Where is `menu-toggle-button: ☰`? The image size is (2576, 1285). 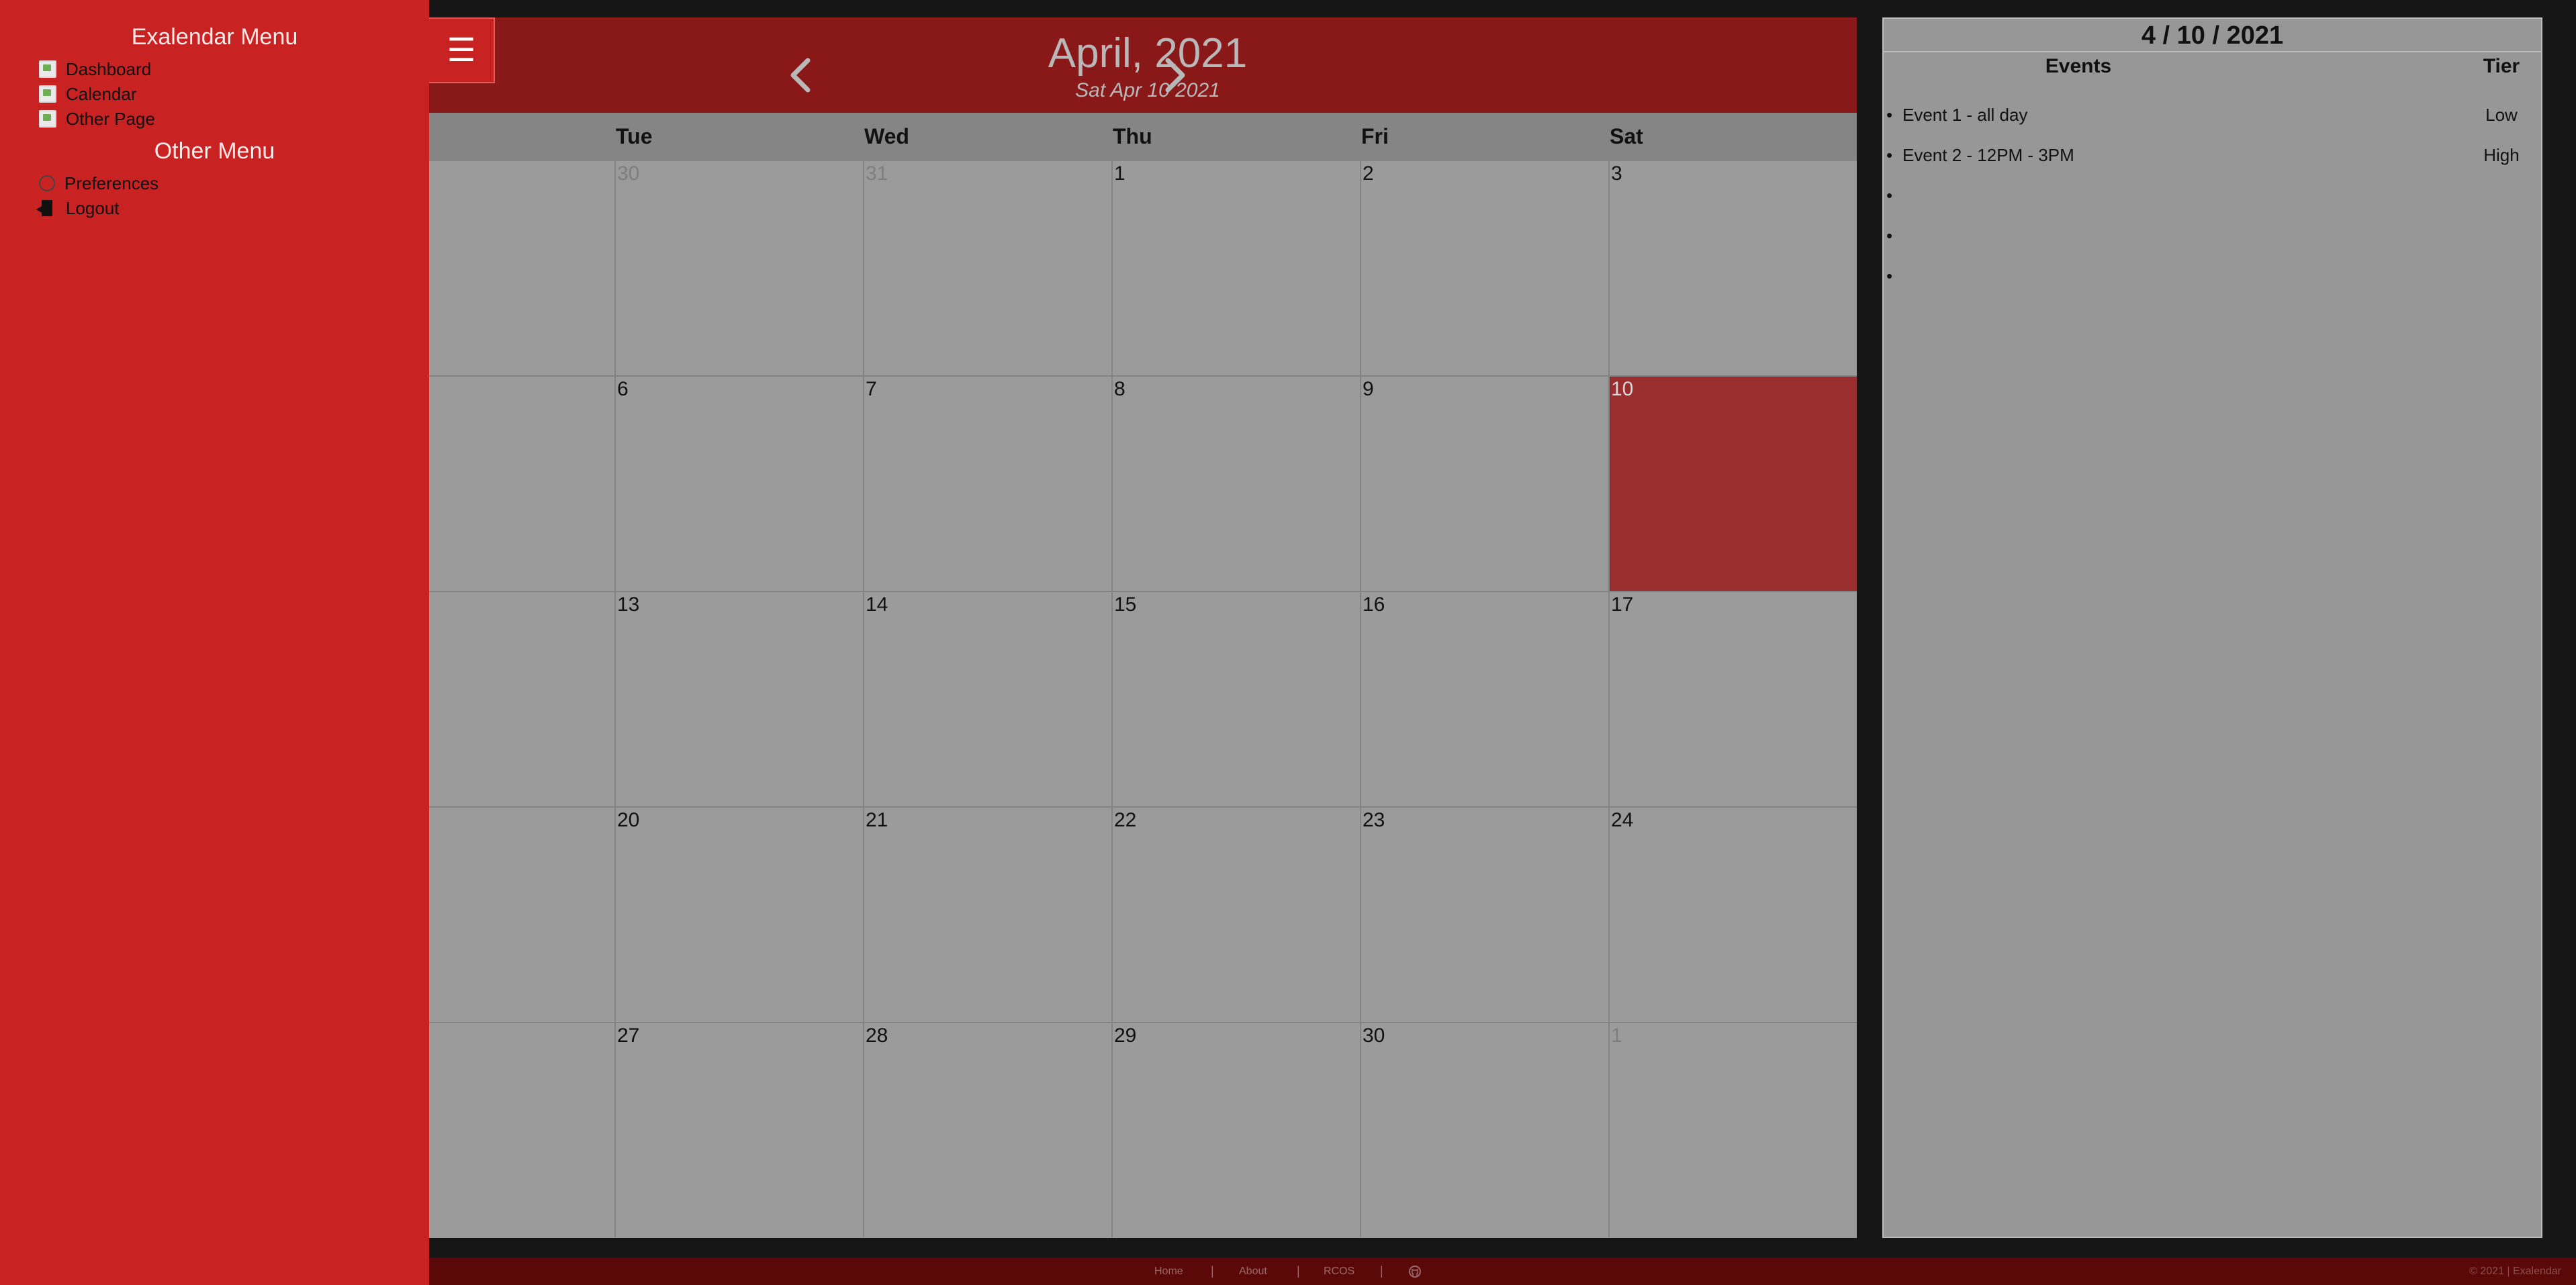 menu-toggle-button: ☰ is located at coordinates (462, 50).